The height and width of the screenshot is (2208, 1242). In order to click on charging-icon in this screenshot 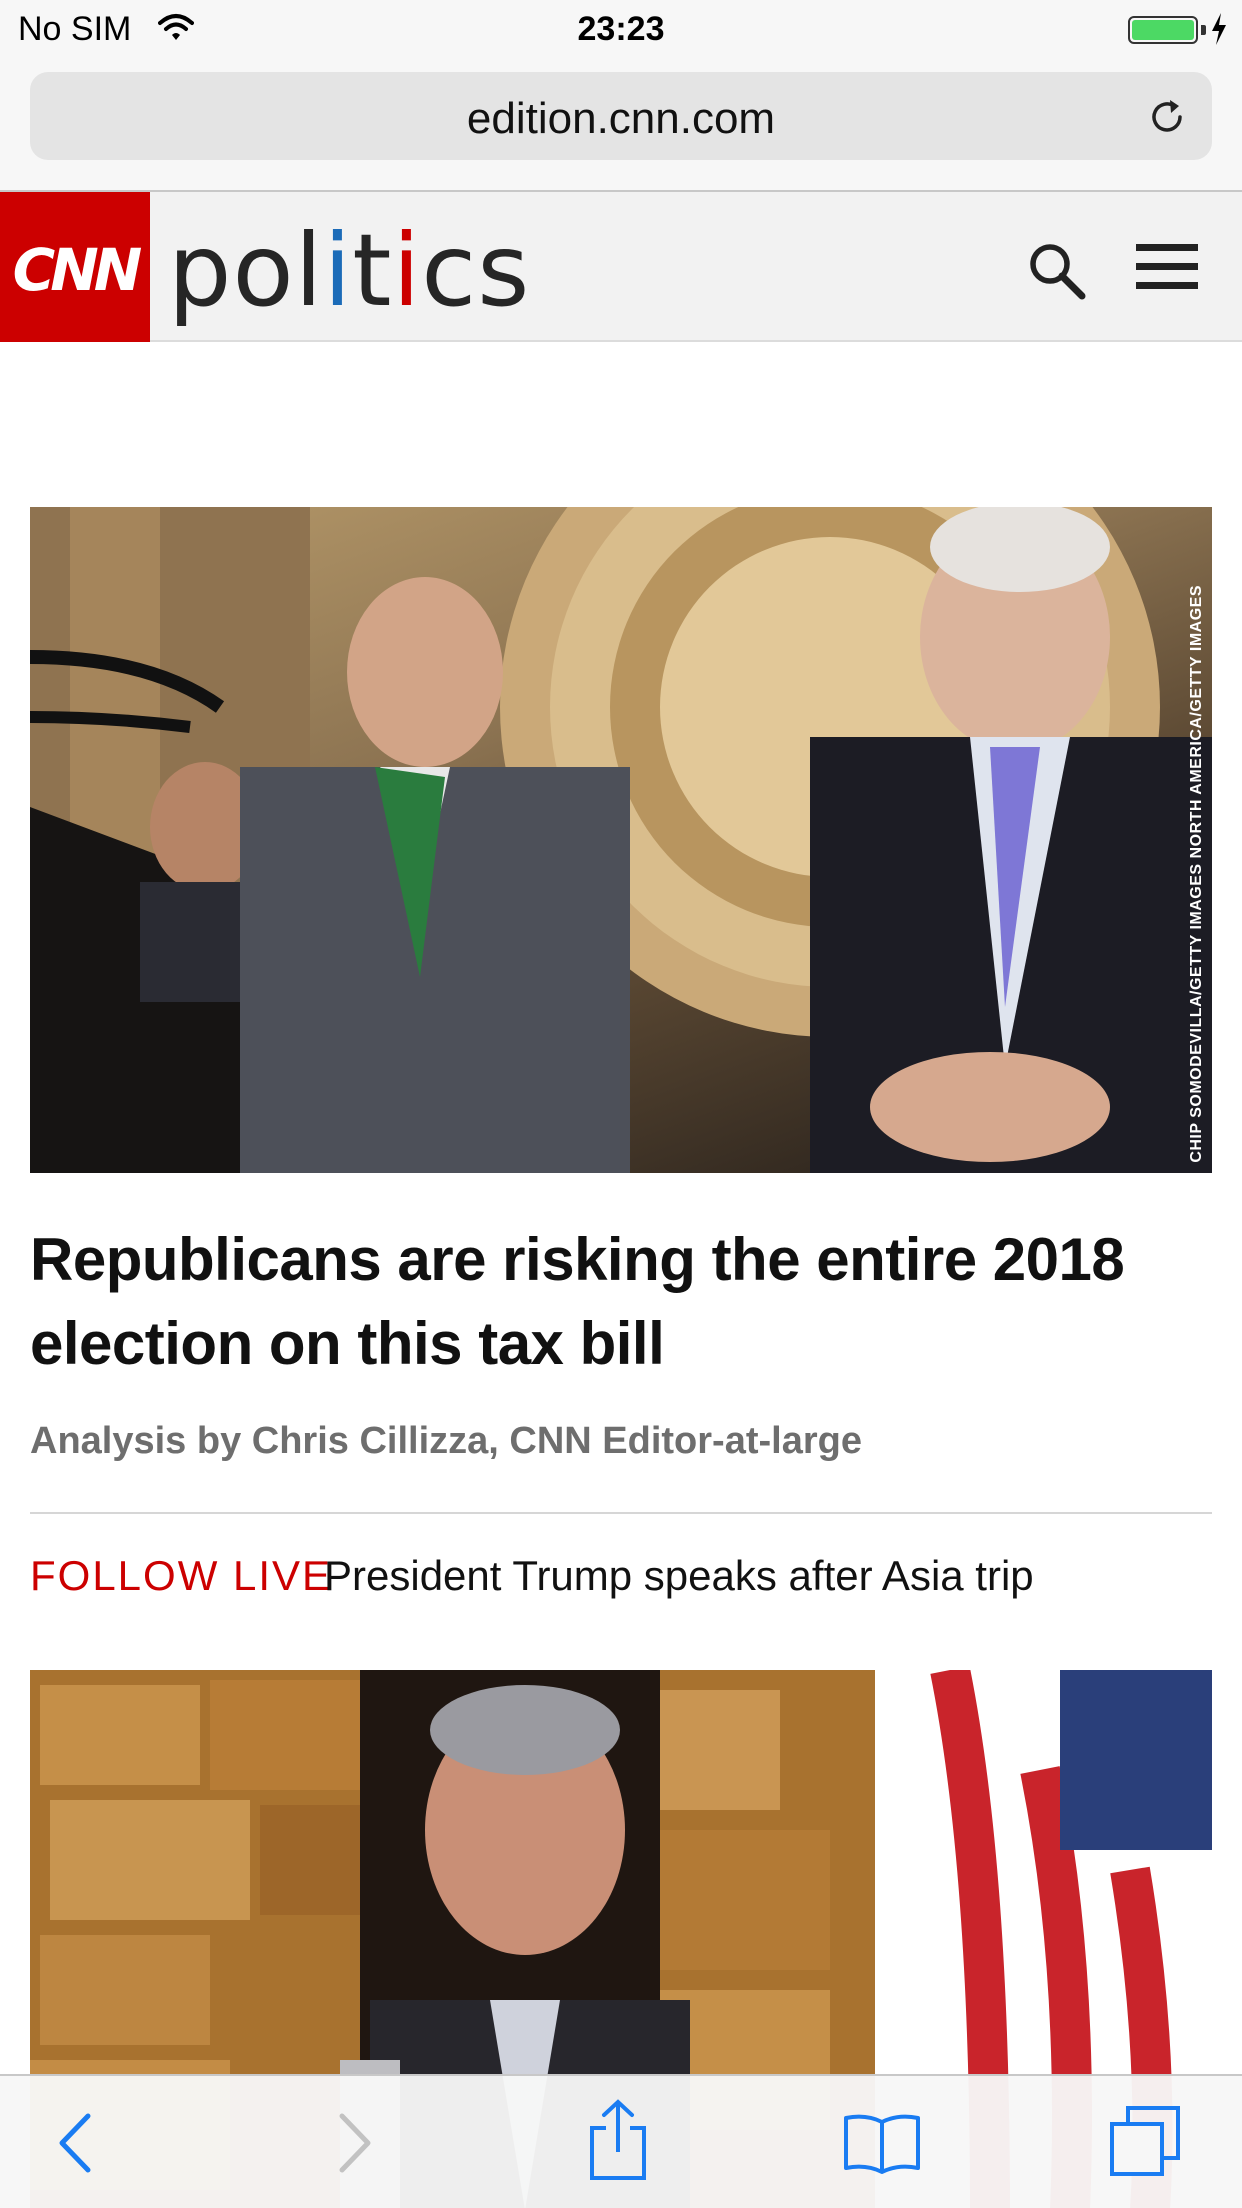, I will do `click(1219, 29)`.